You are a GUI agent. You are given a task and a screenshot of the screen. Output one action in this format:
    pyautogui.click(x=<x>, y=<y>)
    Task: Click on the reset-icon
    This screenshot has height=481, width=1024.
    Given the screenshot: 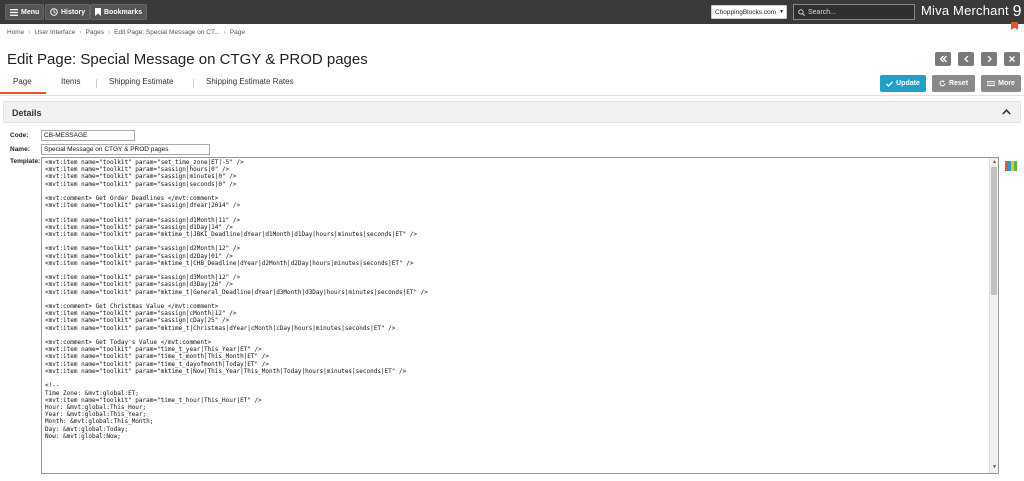 What is the action you would take?
    pyautogui.click(x=942, y=83)
    